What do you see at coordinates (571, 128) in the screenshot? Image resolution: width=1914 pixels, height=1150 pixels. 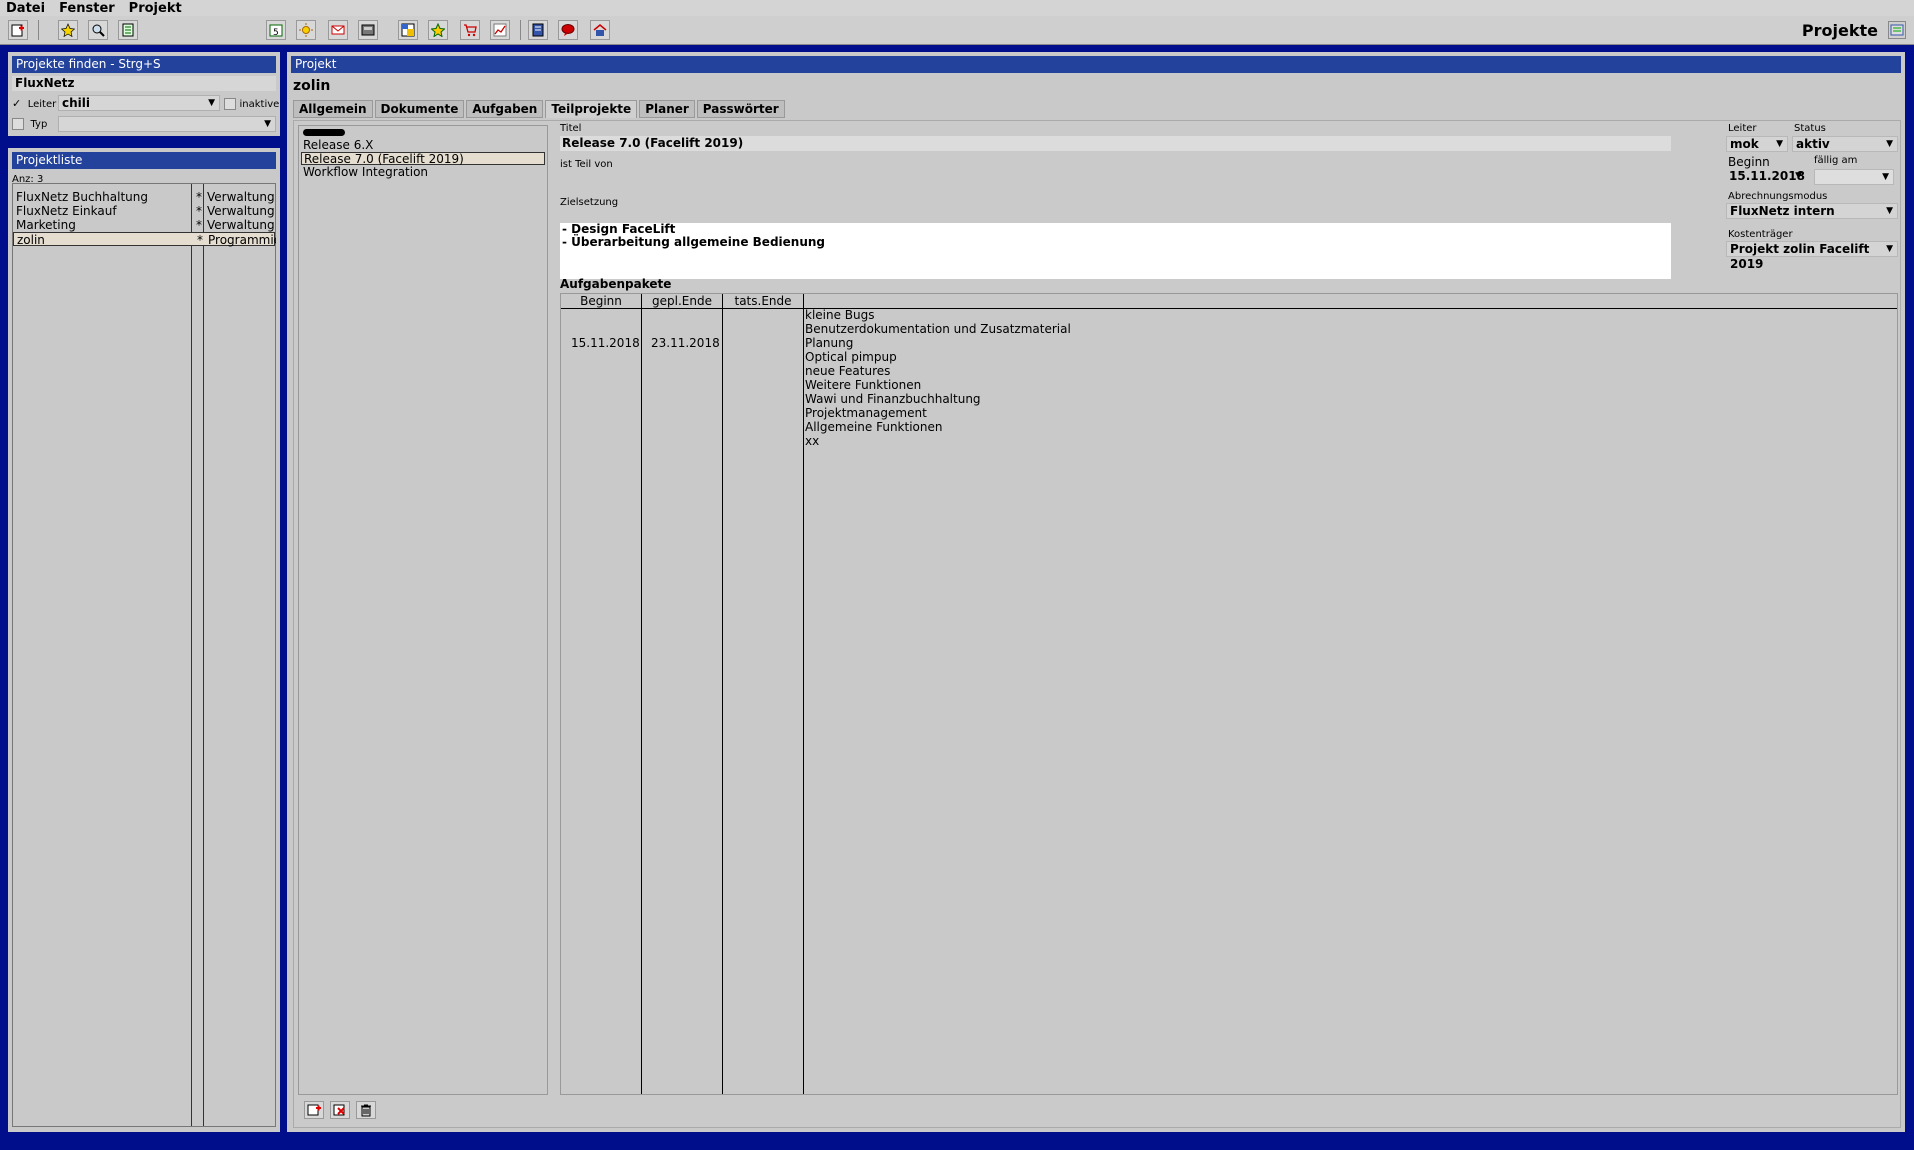 I see `titel-label: Titel` at bounding box center [571, 128].